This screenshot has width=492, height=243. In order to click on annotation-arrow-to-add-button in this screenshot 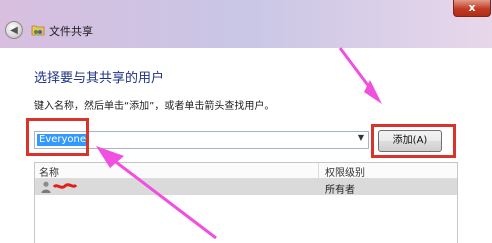, I will do `click(360, 75)`.